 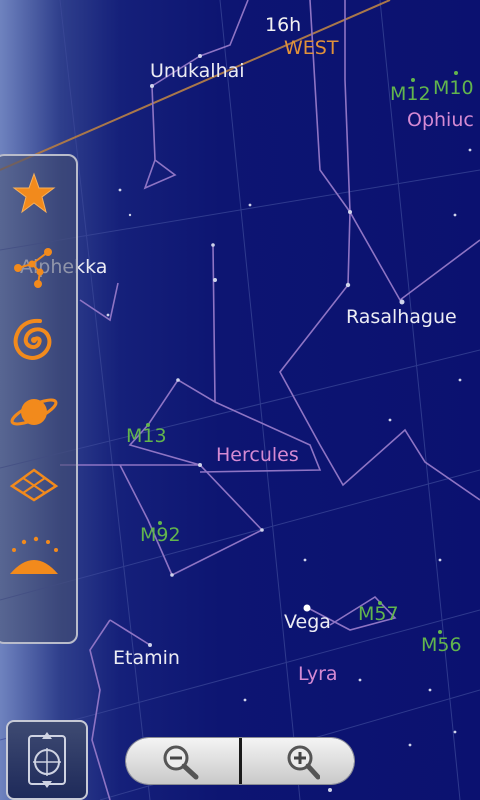 What do you see at coordinates (146, 658) in the screenshot?
I see `star-label: Etamin` at bounding box center [146, 658].